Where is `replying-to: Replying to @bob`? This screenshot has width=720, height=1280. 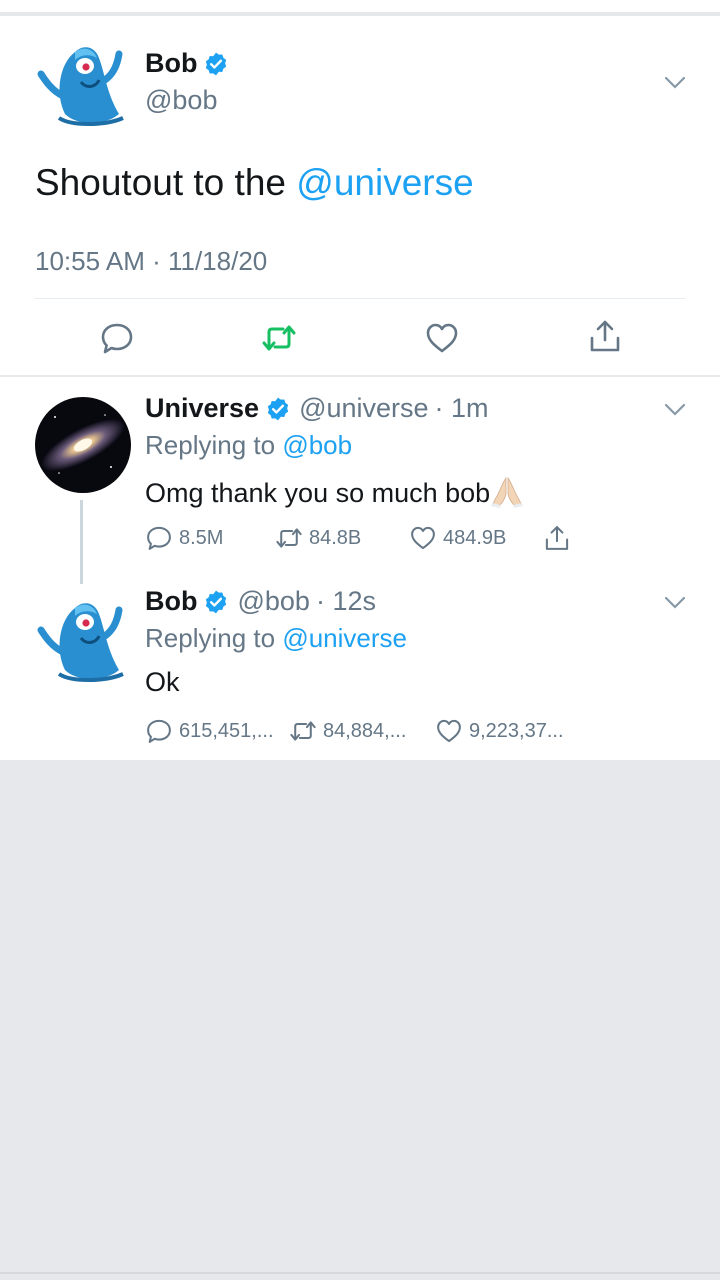
replying-to: Replying to @bob is located at coordinates (248, 445).